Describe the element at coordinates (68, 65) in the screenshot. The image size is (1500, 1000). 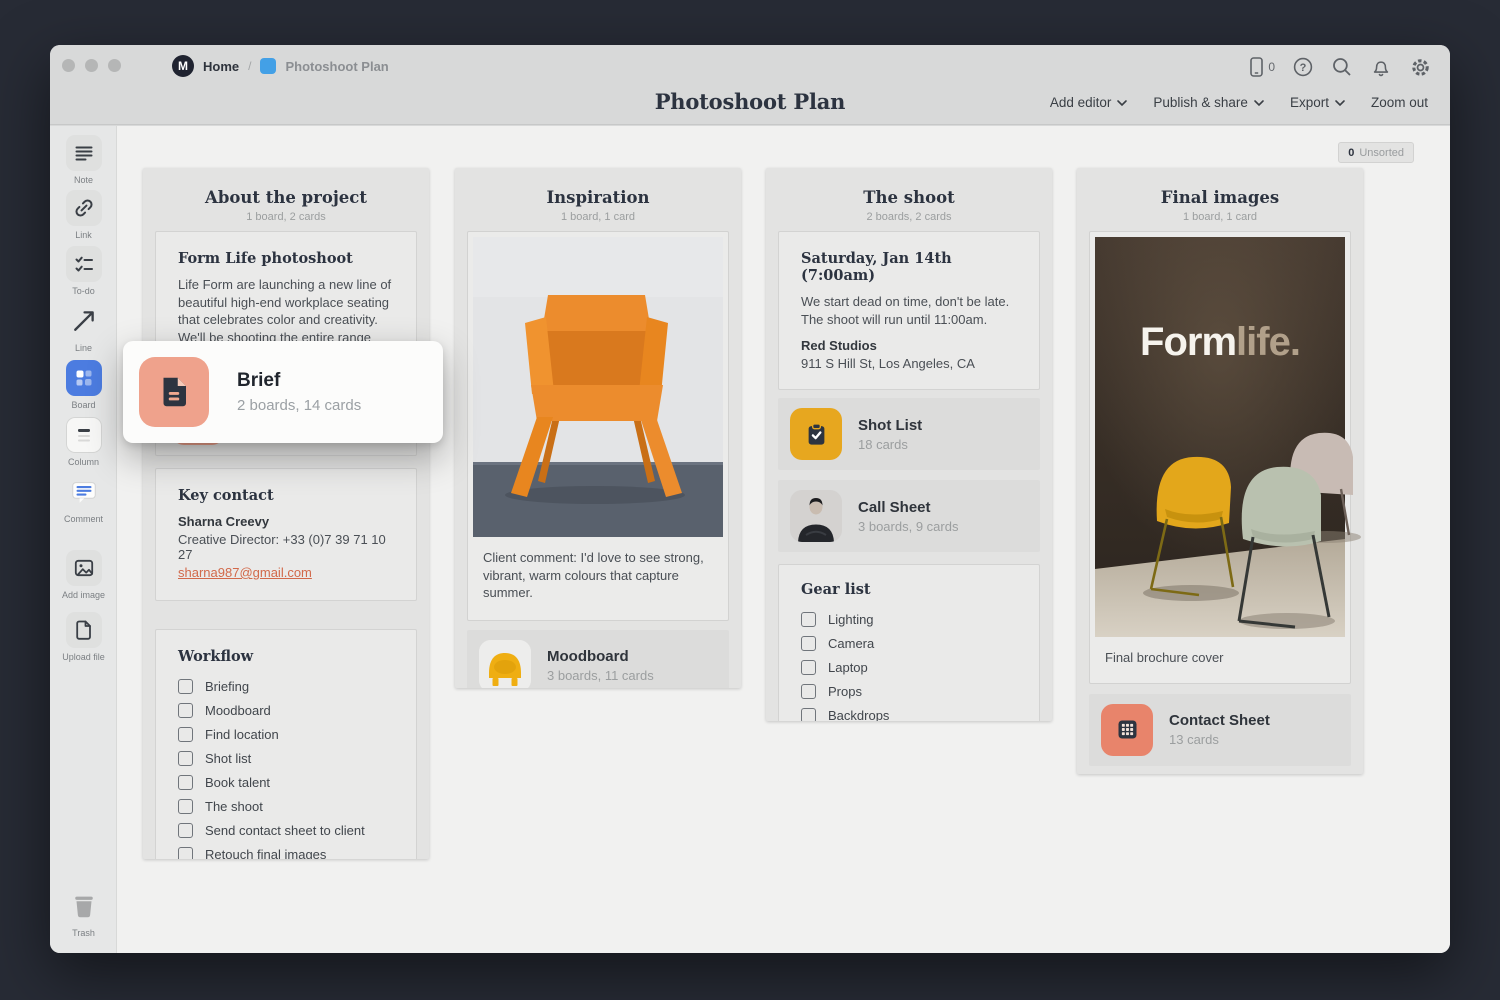
I see `close-window-icon` at that location.